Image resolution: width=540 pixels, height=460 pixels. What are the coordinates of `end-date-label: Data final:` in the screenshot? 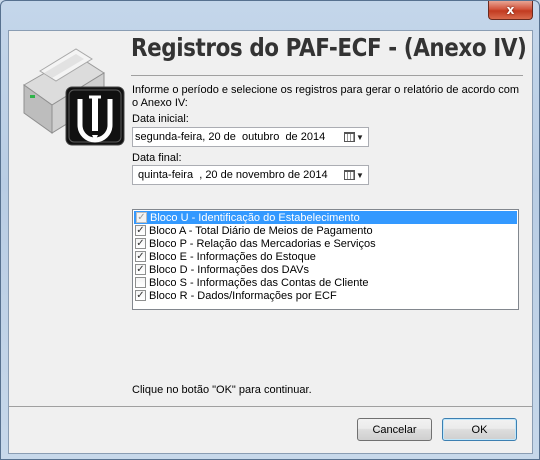 It's located at (157, 158).